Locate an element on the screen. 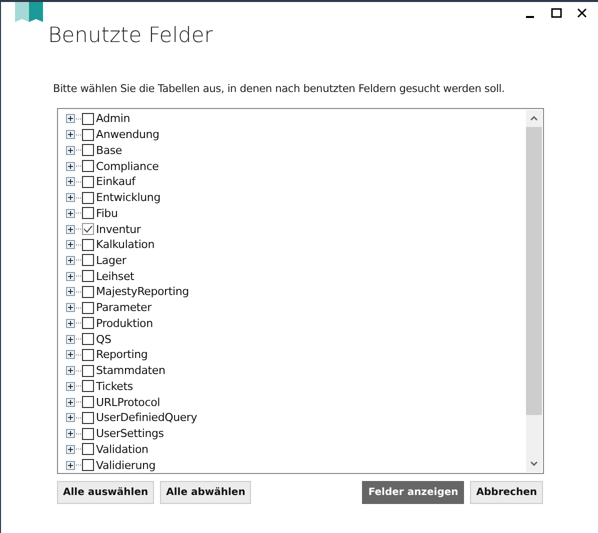 This screenshot has width=598, height=533. select-button: Alle auswählen is located at coordinates (105, 492).